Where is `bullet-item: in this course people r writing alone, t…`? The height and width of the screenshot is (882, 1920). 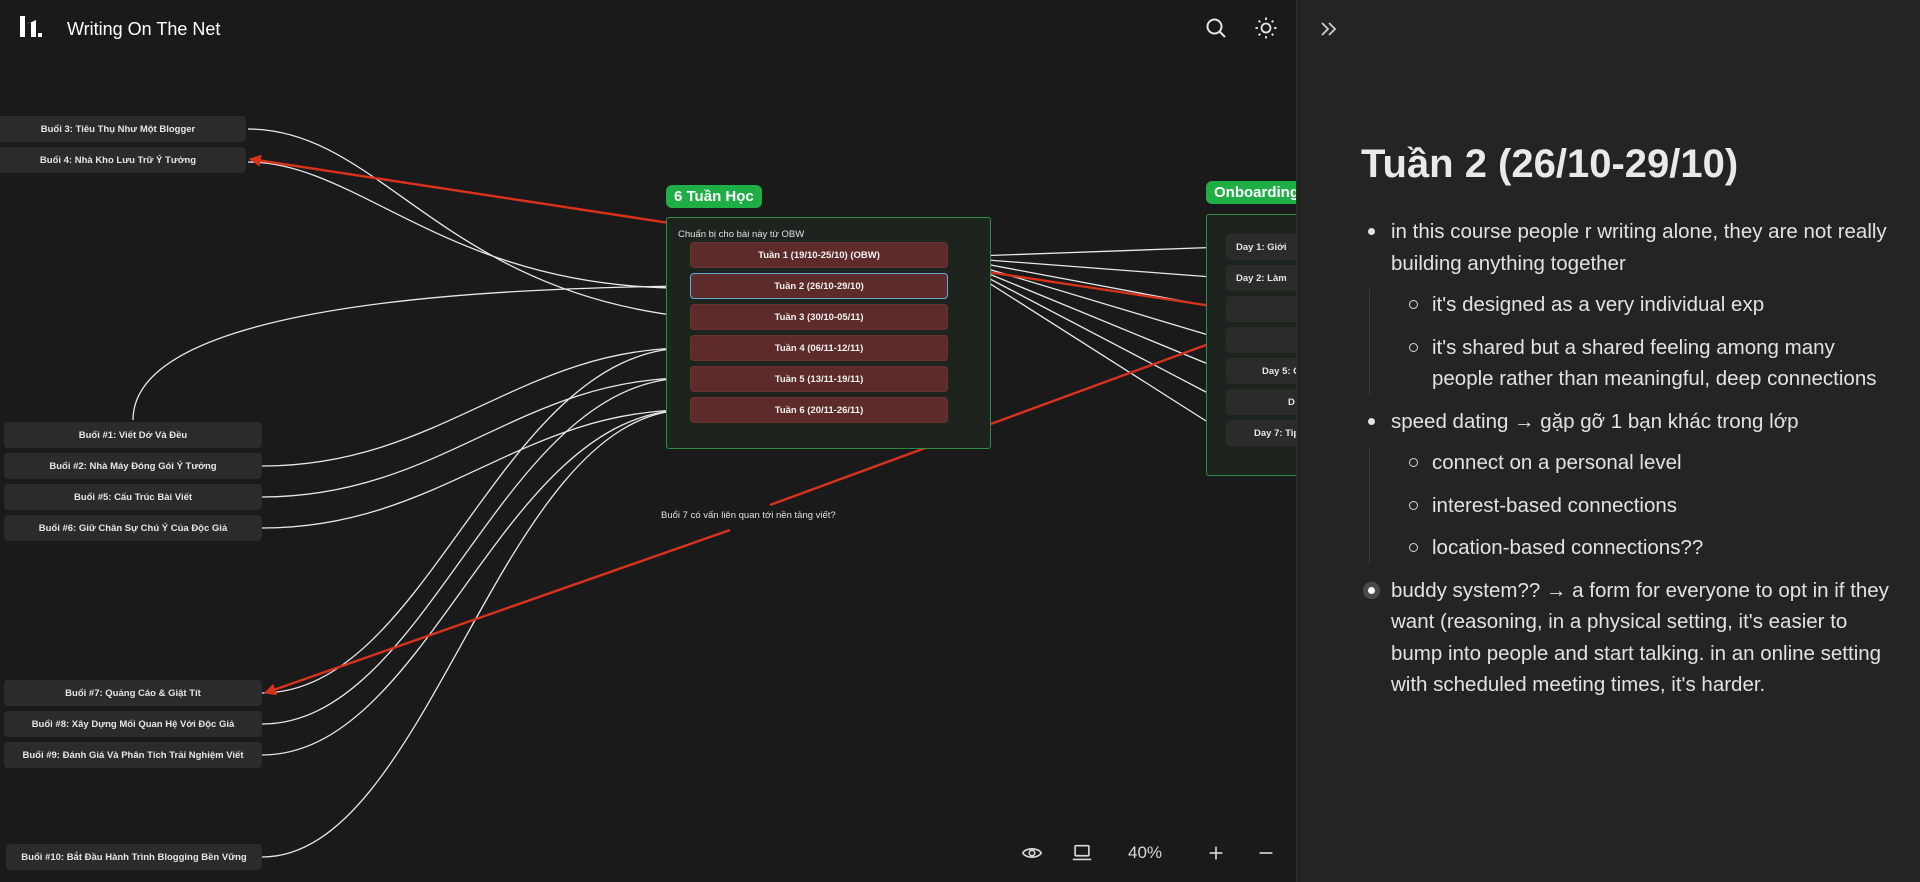
bullet-item: in this course people r writing alone, t… is located at coordinates (1624, 305).